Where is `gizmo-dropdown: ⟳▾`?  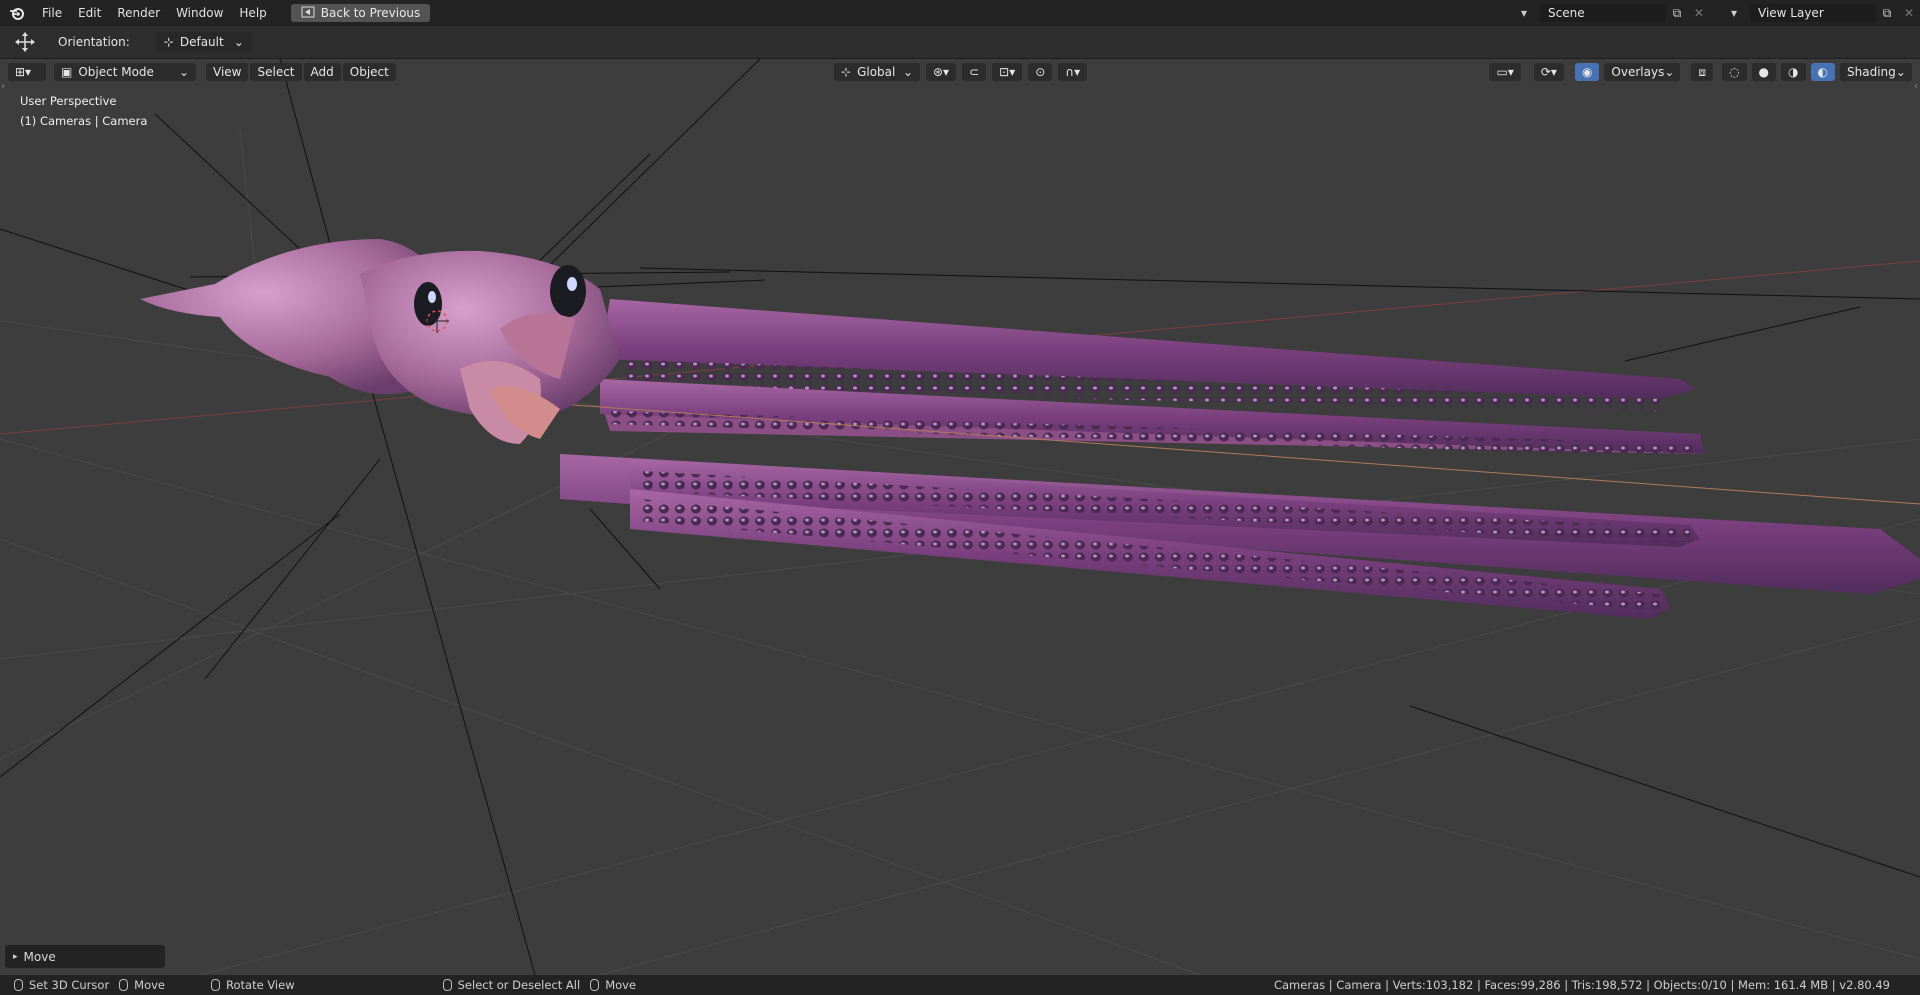 gizmo-dropdown: ⟳▾ is located at coordinates (1548, 72).